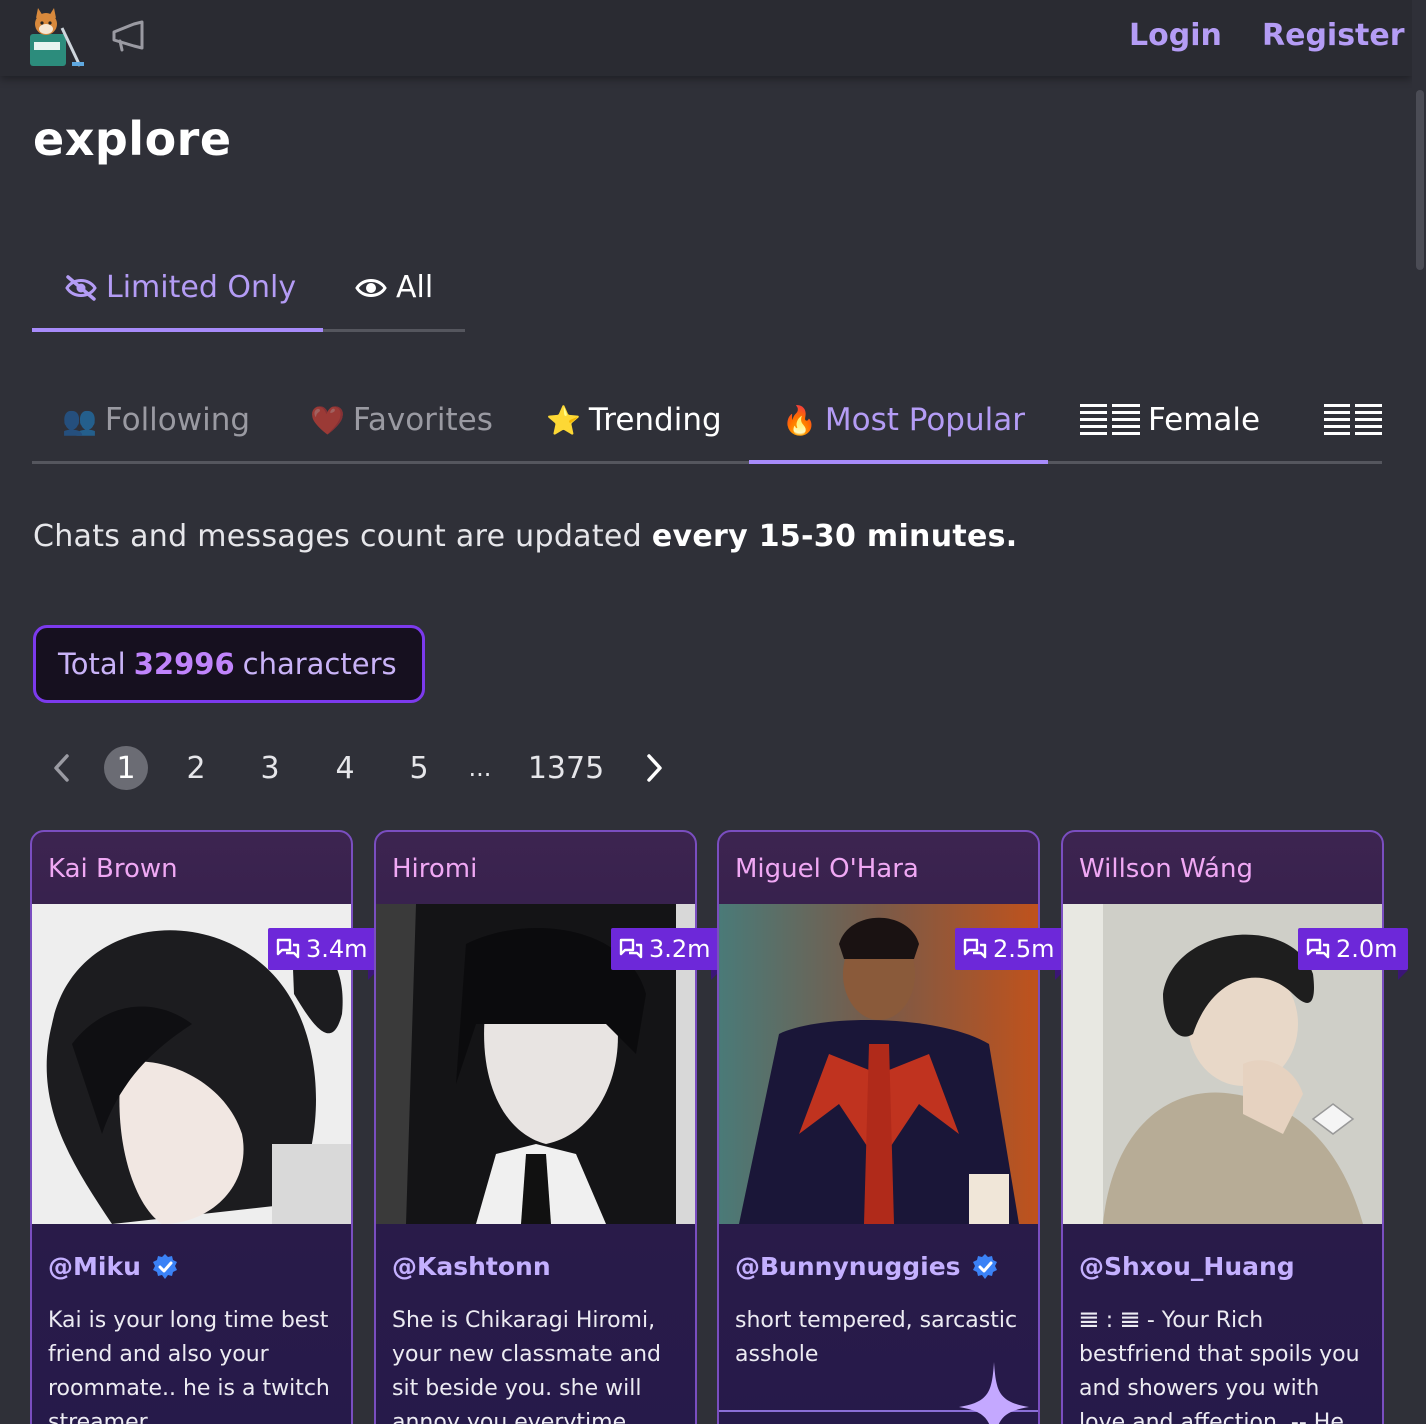 This screenshot has height=1424, width=1426. I want to click on chat-count-badge: 2.5m, so click(1010, 954).